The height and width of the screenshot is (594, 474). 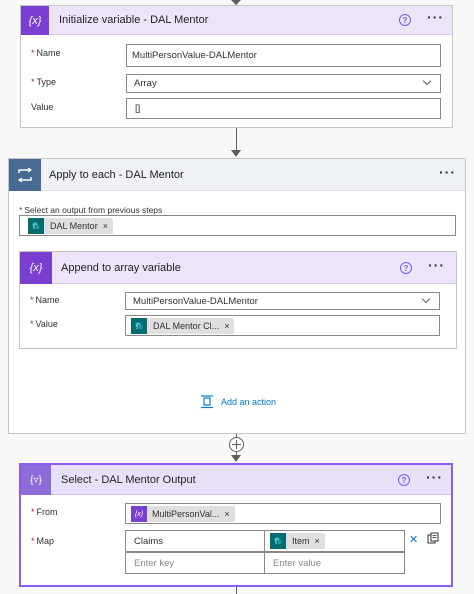 I want to click on key-placeholder: Enter key, so click(x=154, y=563).